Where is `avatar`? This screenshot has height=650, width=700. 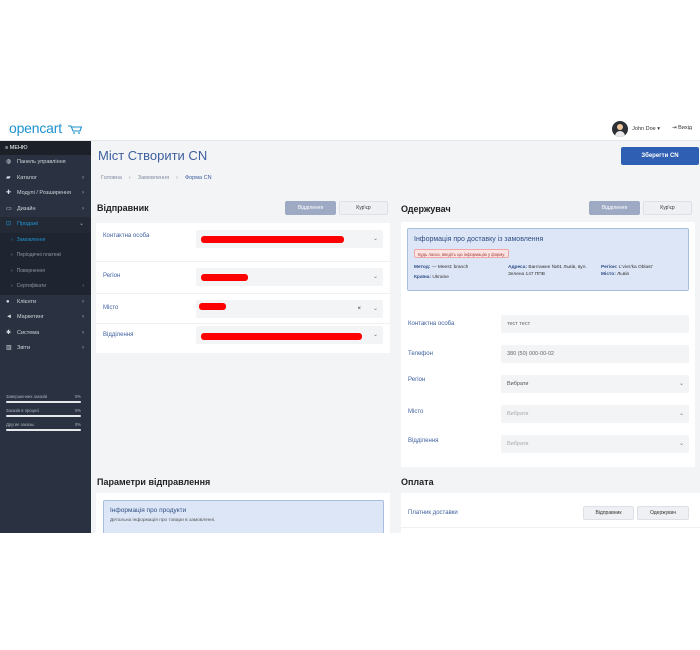
avatar is located at coordinates (620, 129).